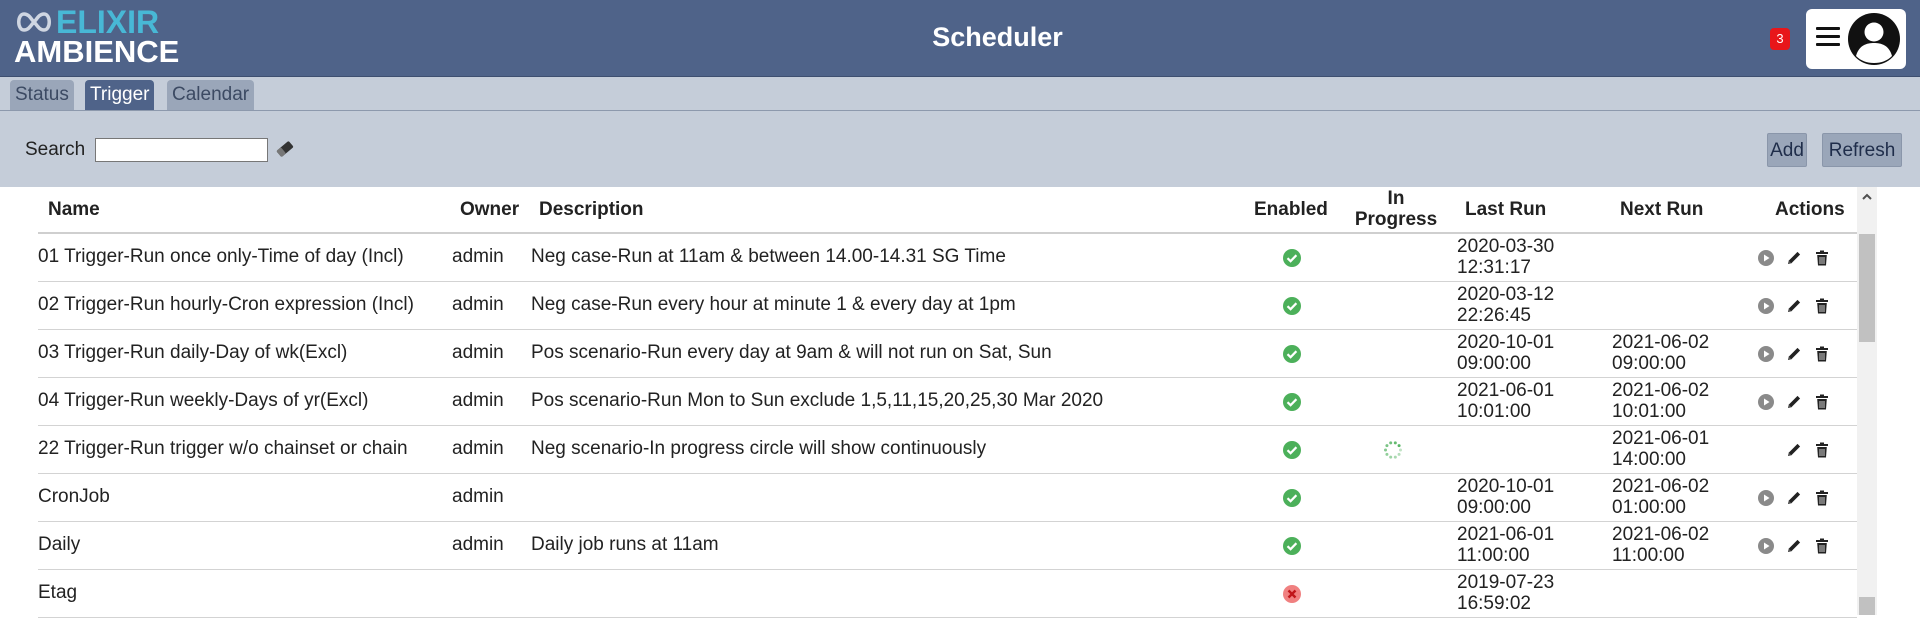  What do you see at coordinates (55, 149) in the screenshot?
I see `search-label: Search` at bounding box center [55, 149].